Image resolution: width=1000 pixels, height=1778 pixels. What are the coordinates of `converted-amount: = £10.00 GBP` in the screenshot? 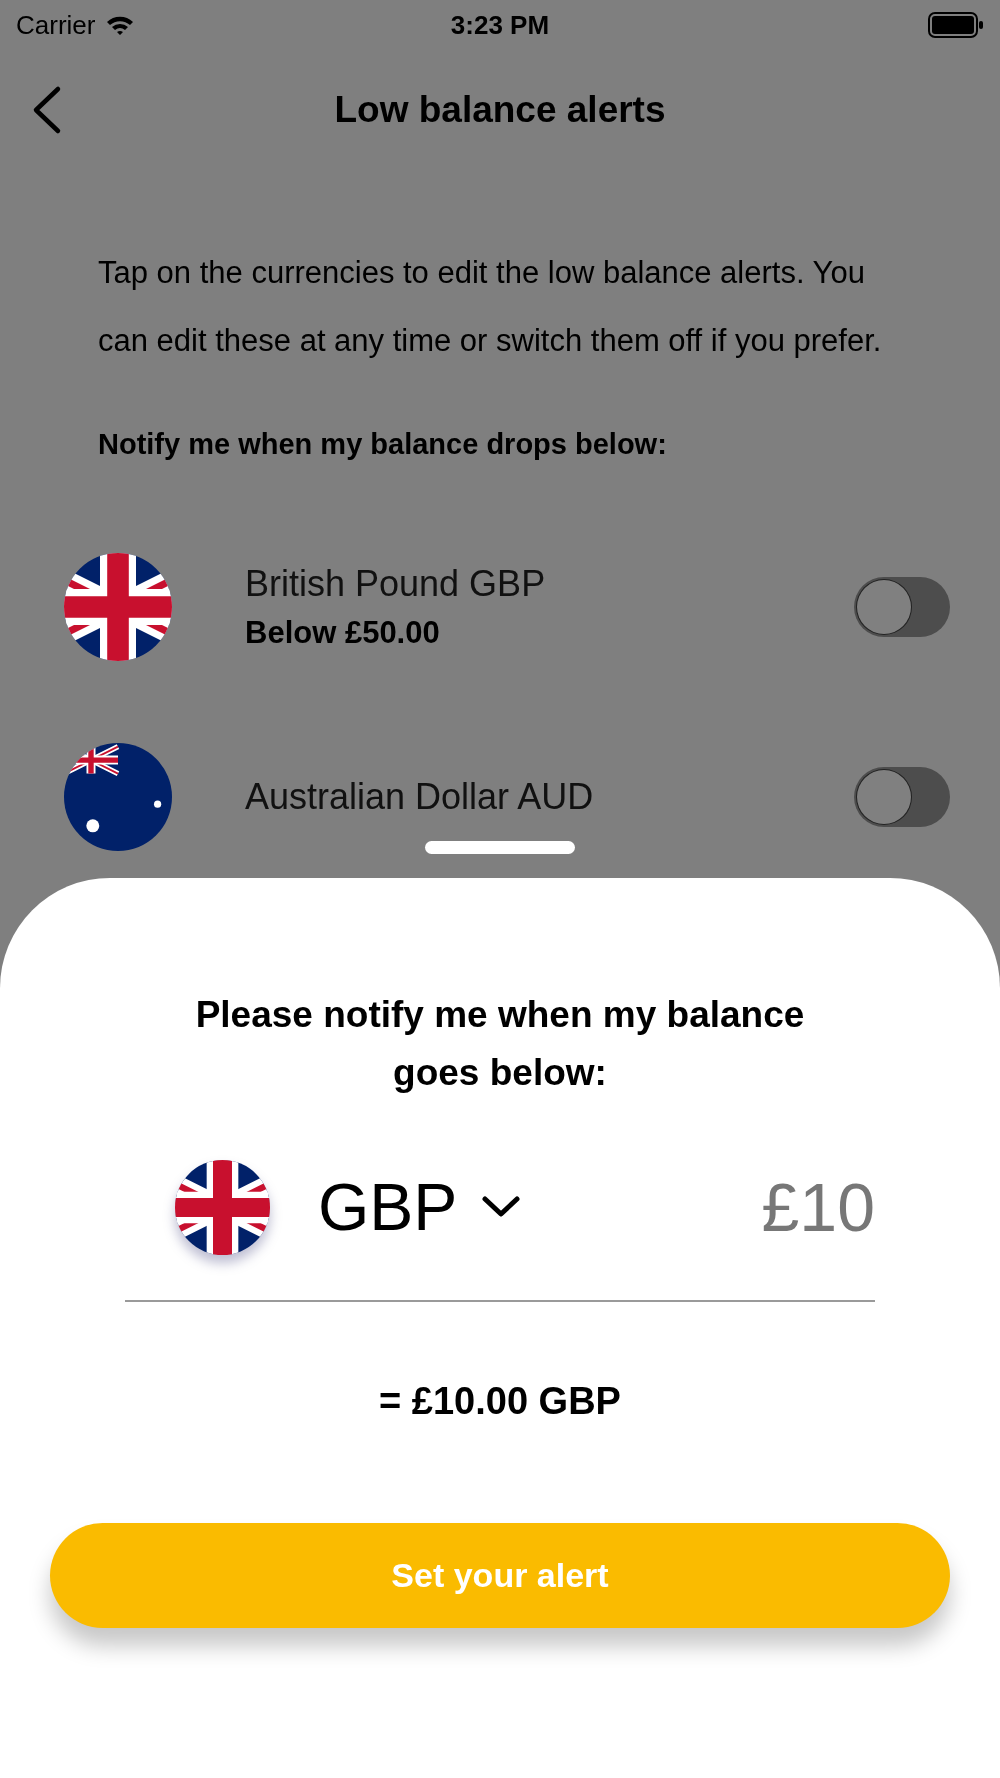 It's located at (500, 1401).